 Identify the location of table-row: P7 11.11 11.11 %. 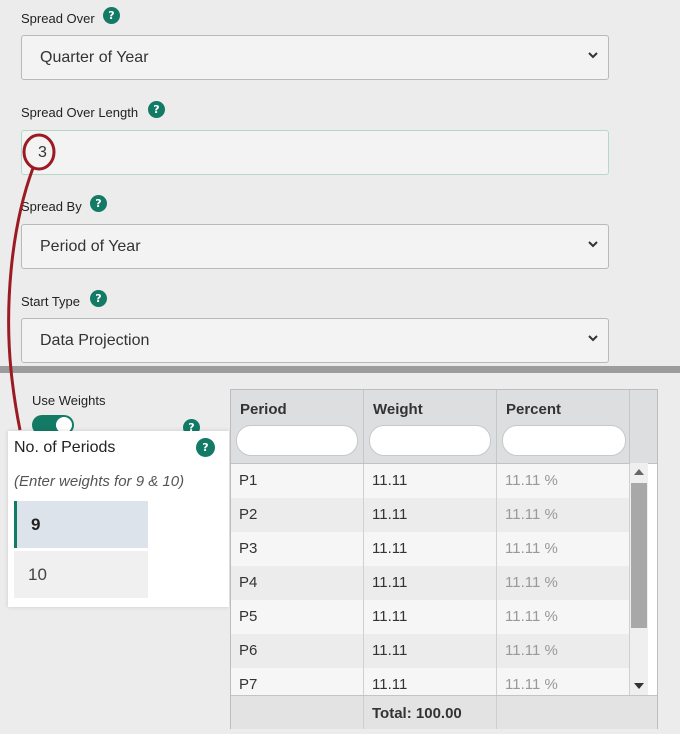
(430, 681).